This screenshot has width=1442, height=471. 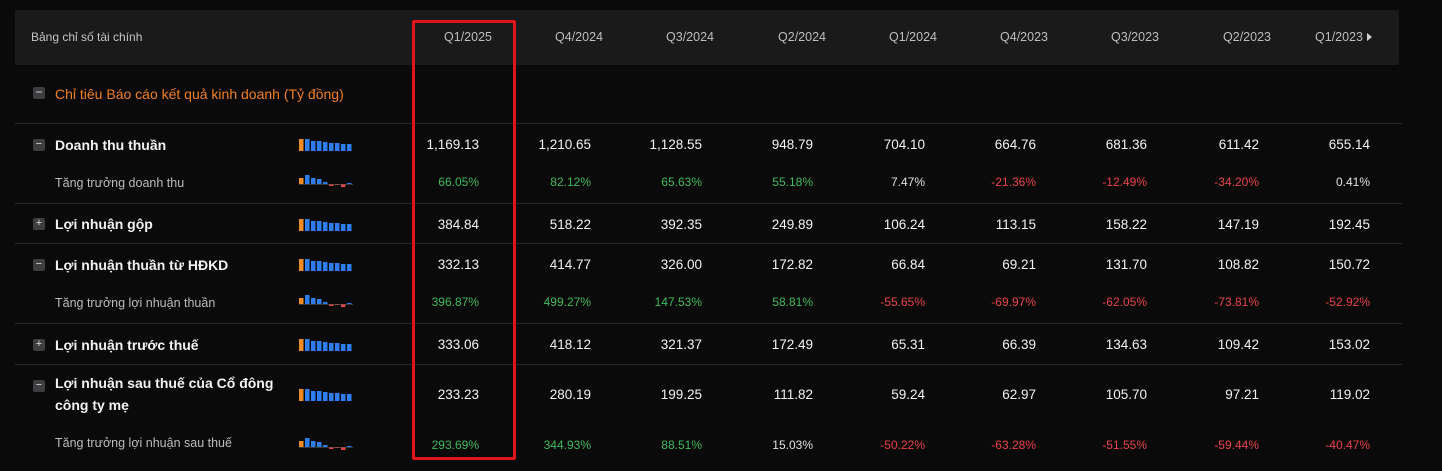 What do you see at coordinates (1019, 394) in the screenshot?
I see `value-cell: 62.97` at bounding box center [1019, 394].